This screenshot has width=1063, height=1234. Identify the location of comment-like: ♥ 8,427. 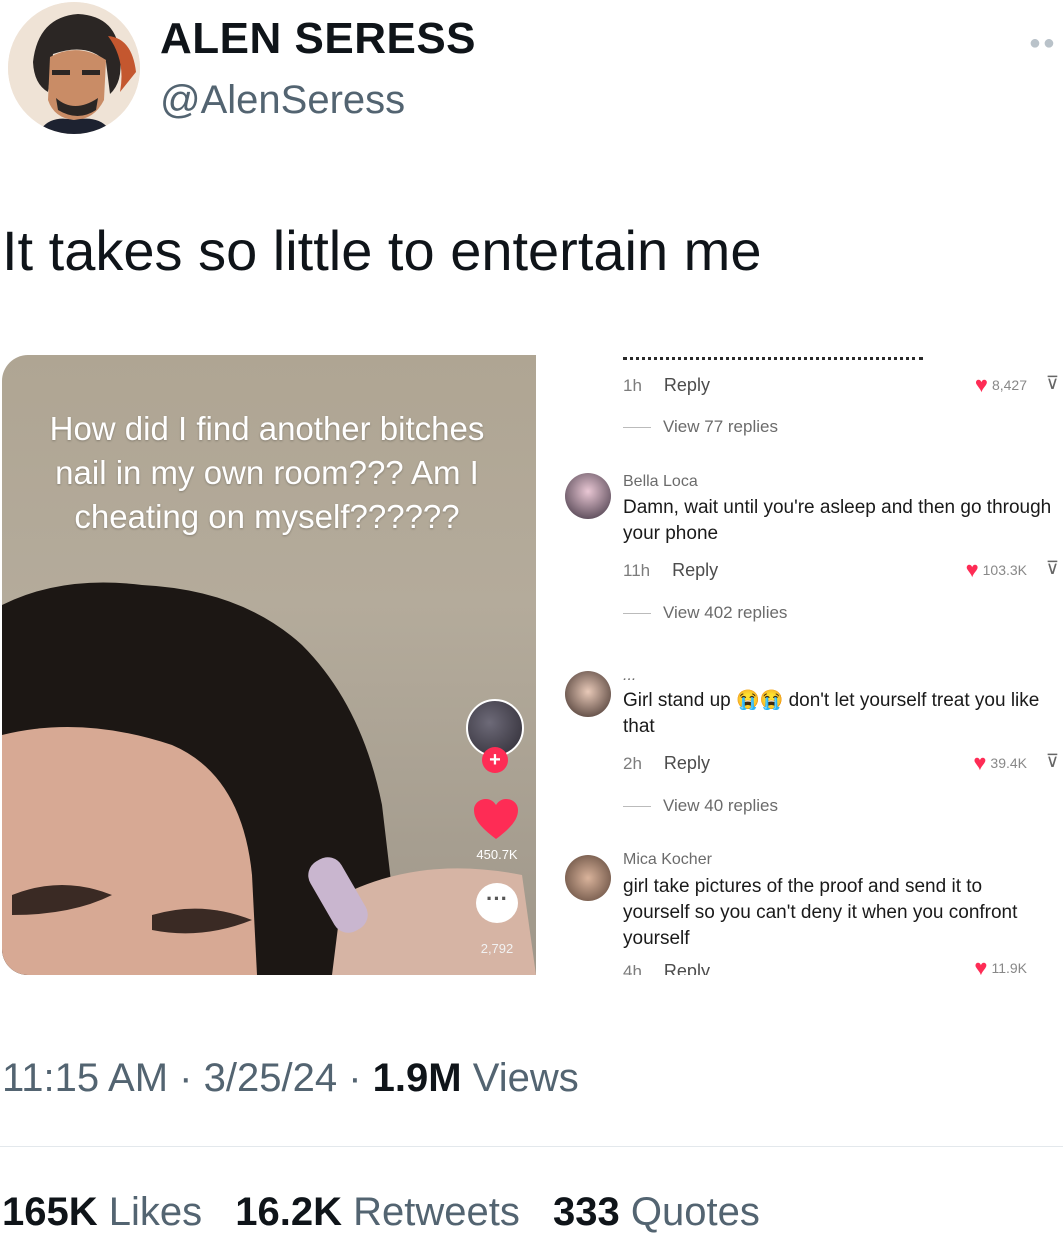
(1000, 384).